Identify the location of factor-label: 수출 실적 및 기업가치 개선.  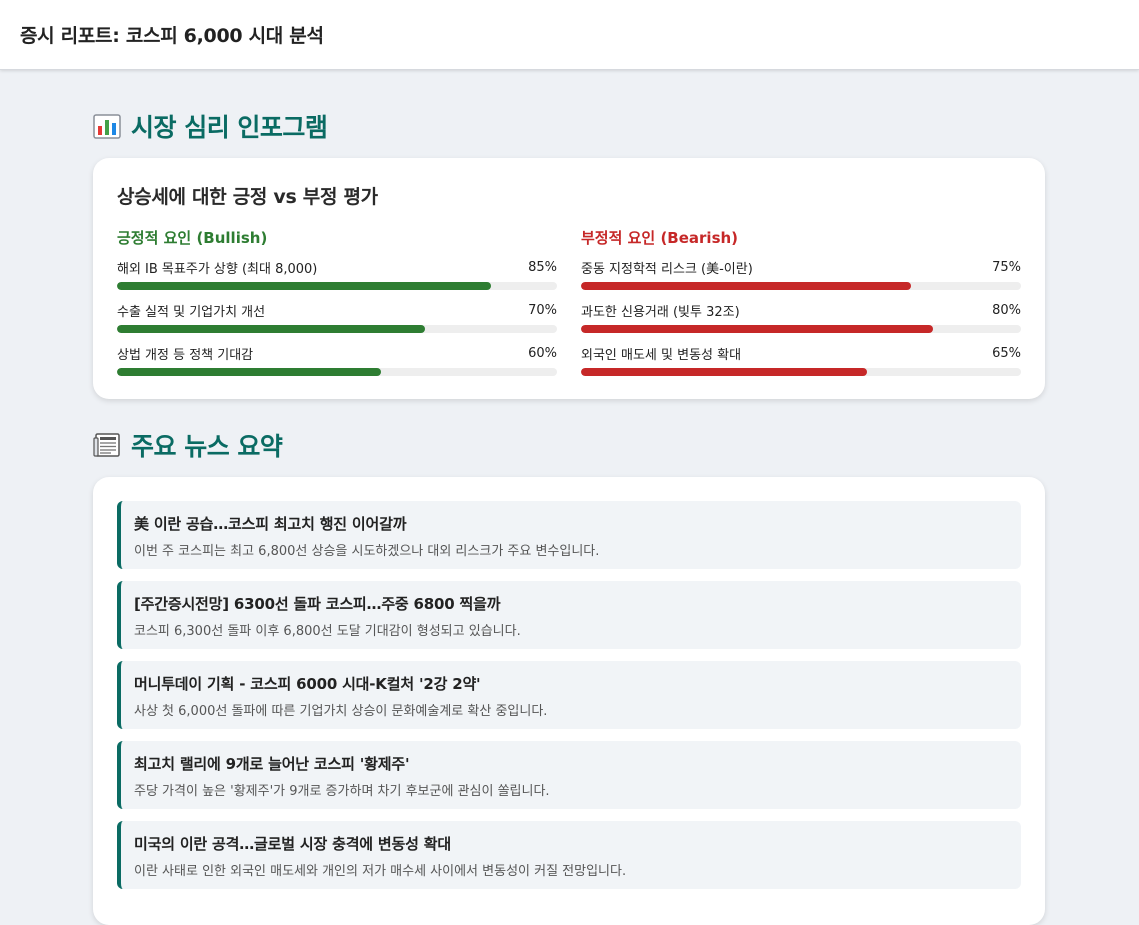
(191, 312).